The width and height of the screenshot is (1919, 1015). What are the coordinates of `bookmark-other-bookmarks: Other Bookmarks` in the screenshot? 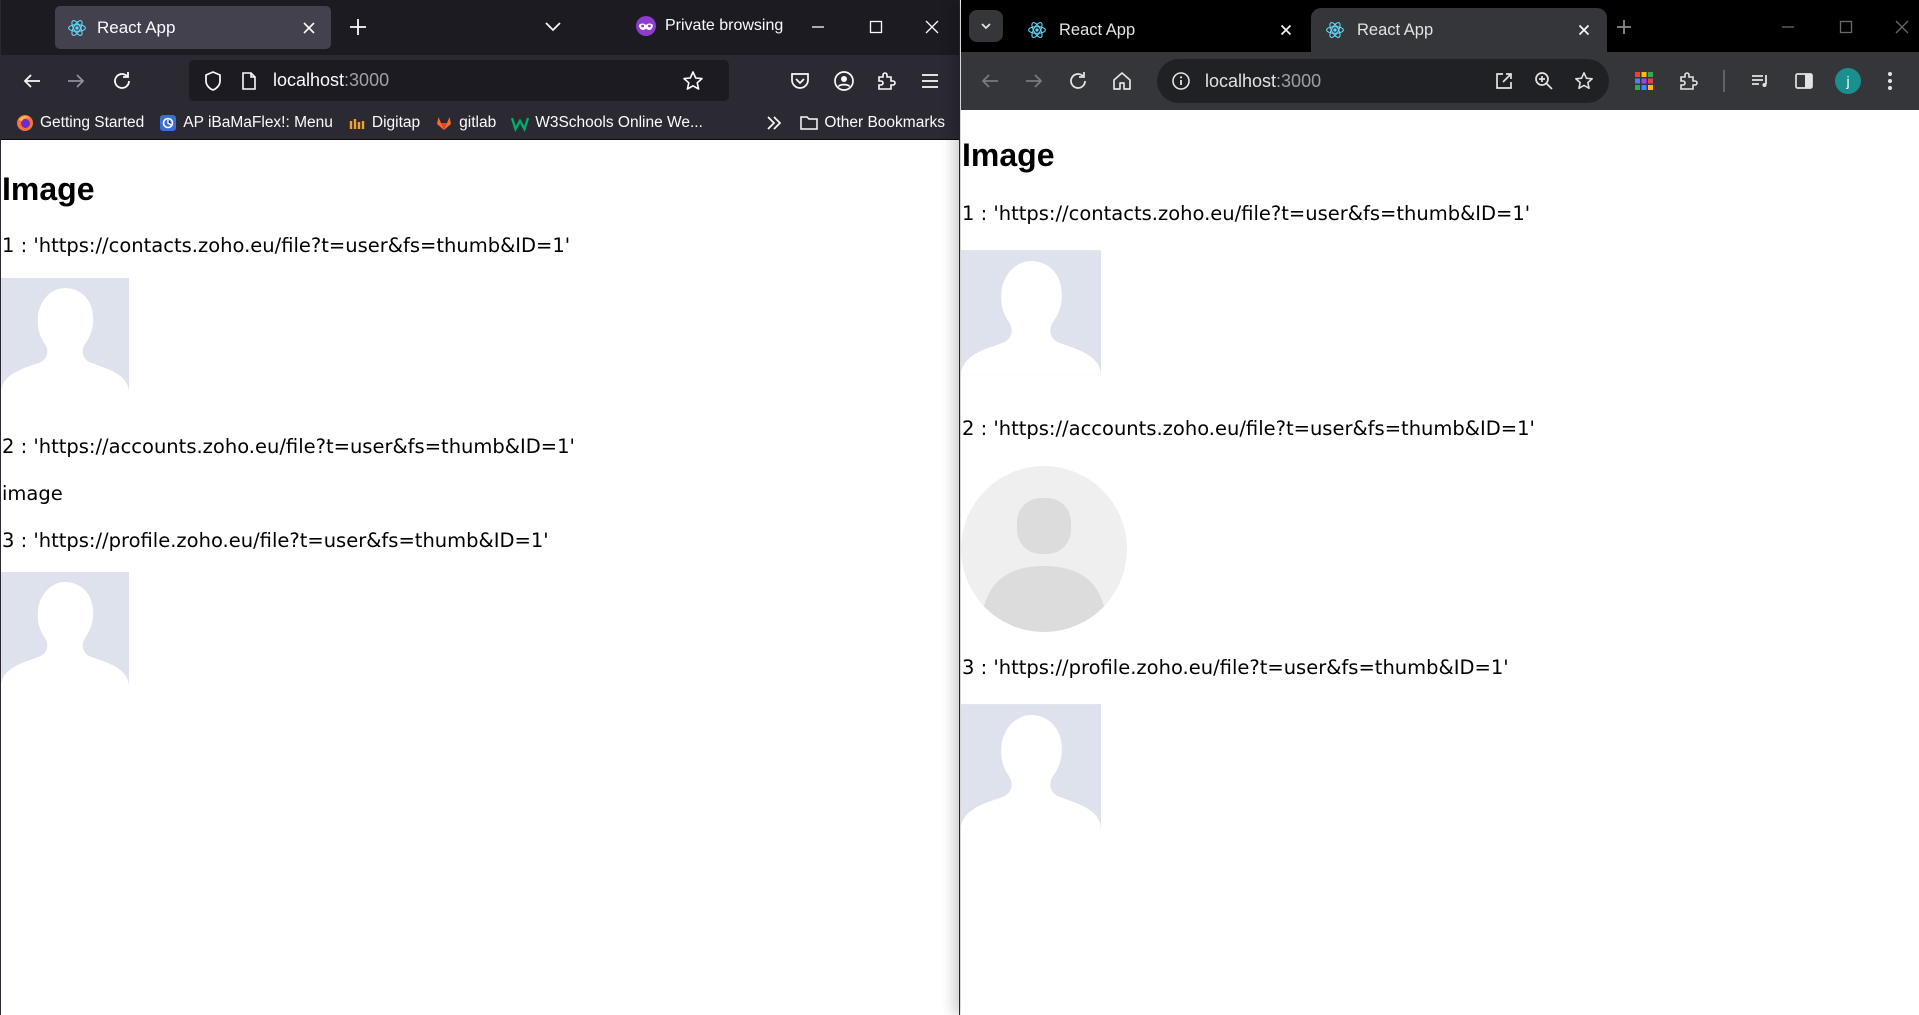 It's located at (872, 123).